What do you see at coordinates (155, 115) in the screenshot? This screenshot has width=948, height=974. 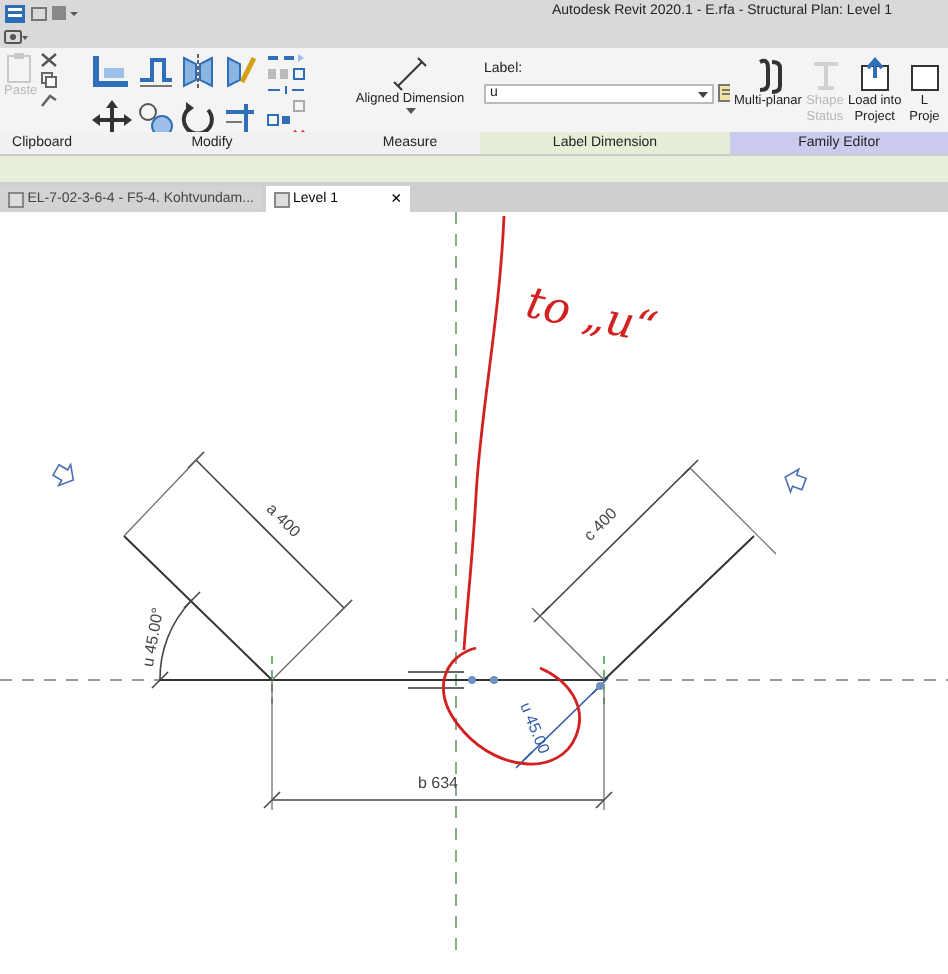 I see `copy-move-icon` at bounding box center [155, 115].